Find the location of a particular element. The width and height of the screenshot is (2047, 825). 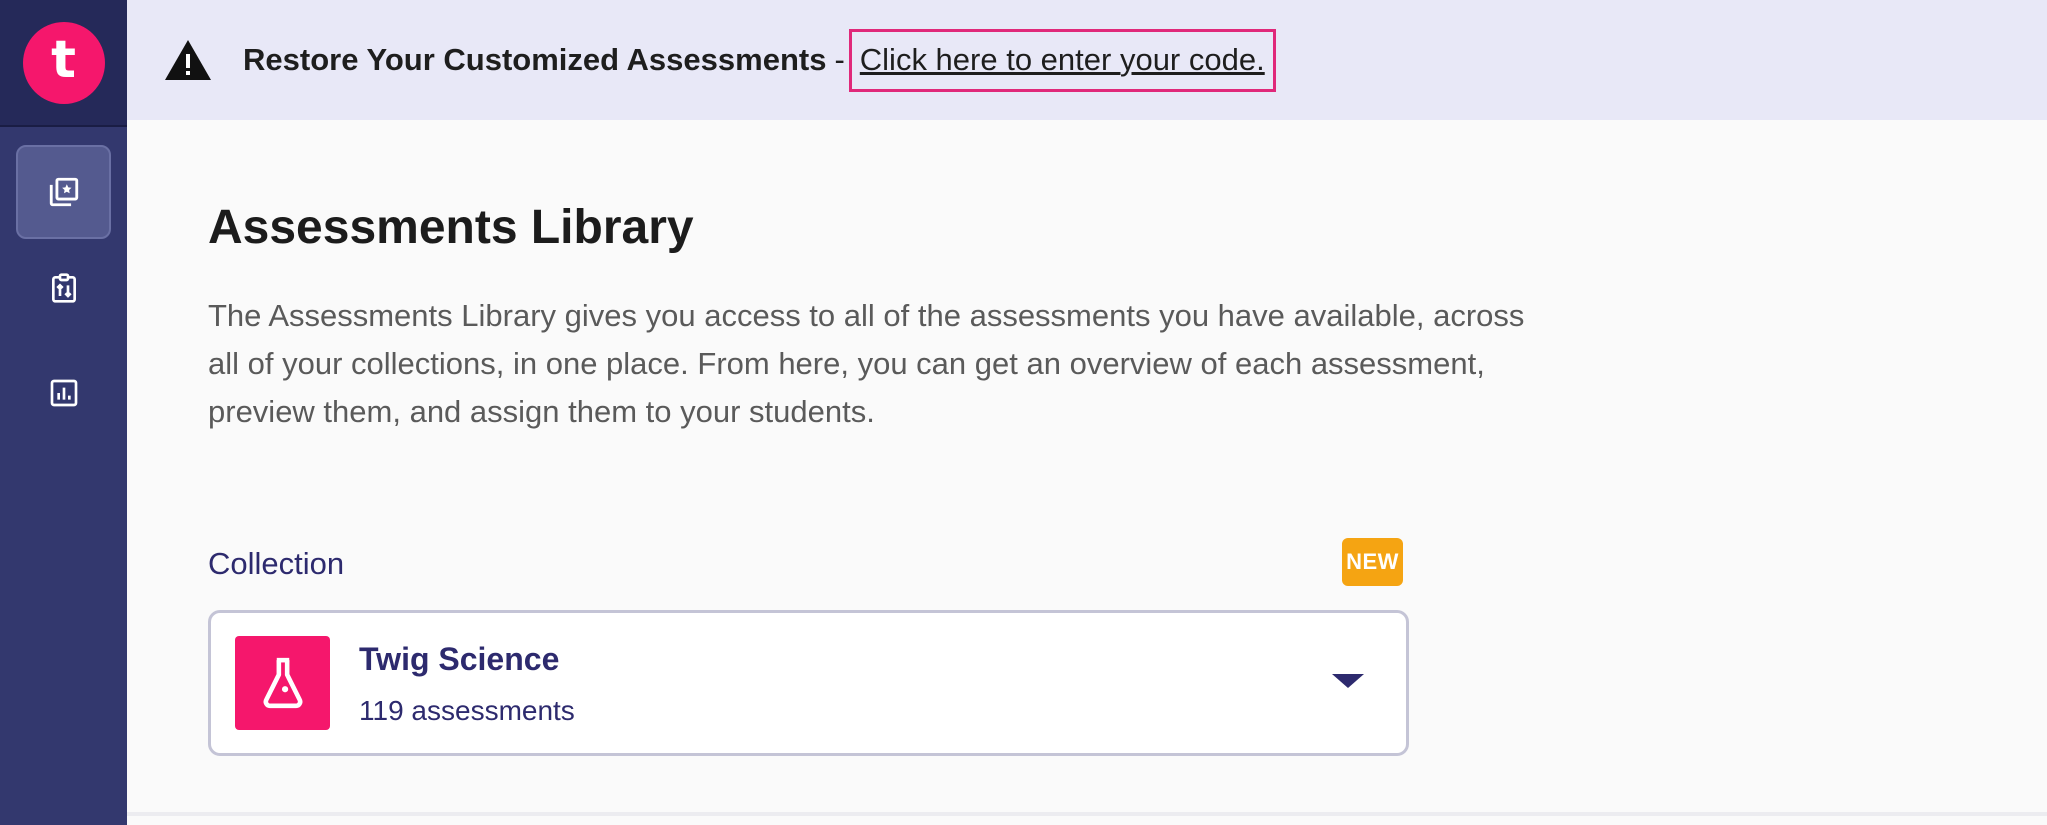

collection-select: Twig Science 119 assessments is located at coordinates (808, 683).